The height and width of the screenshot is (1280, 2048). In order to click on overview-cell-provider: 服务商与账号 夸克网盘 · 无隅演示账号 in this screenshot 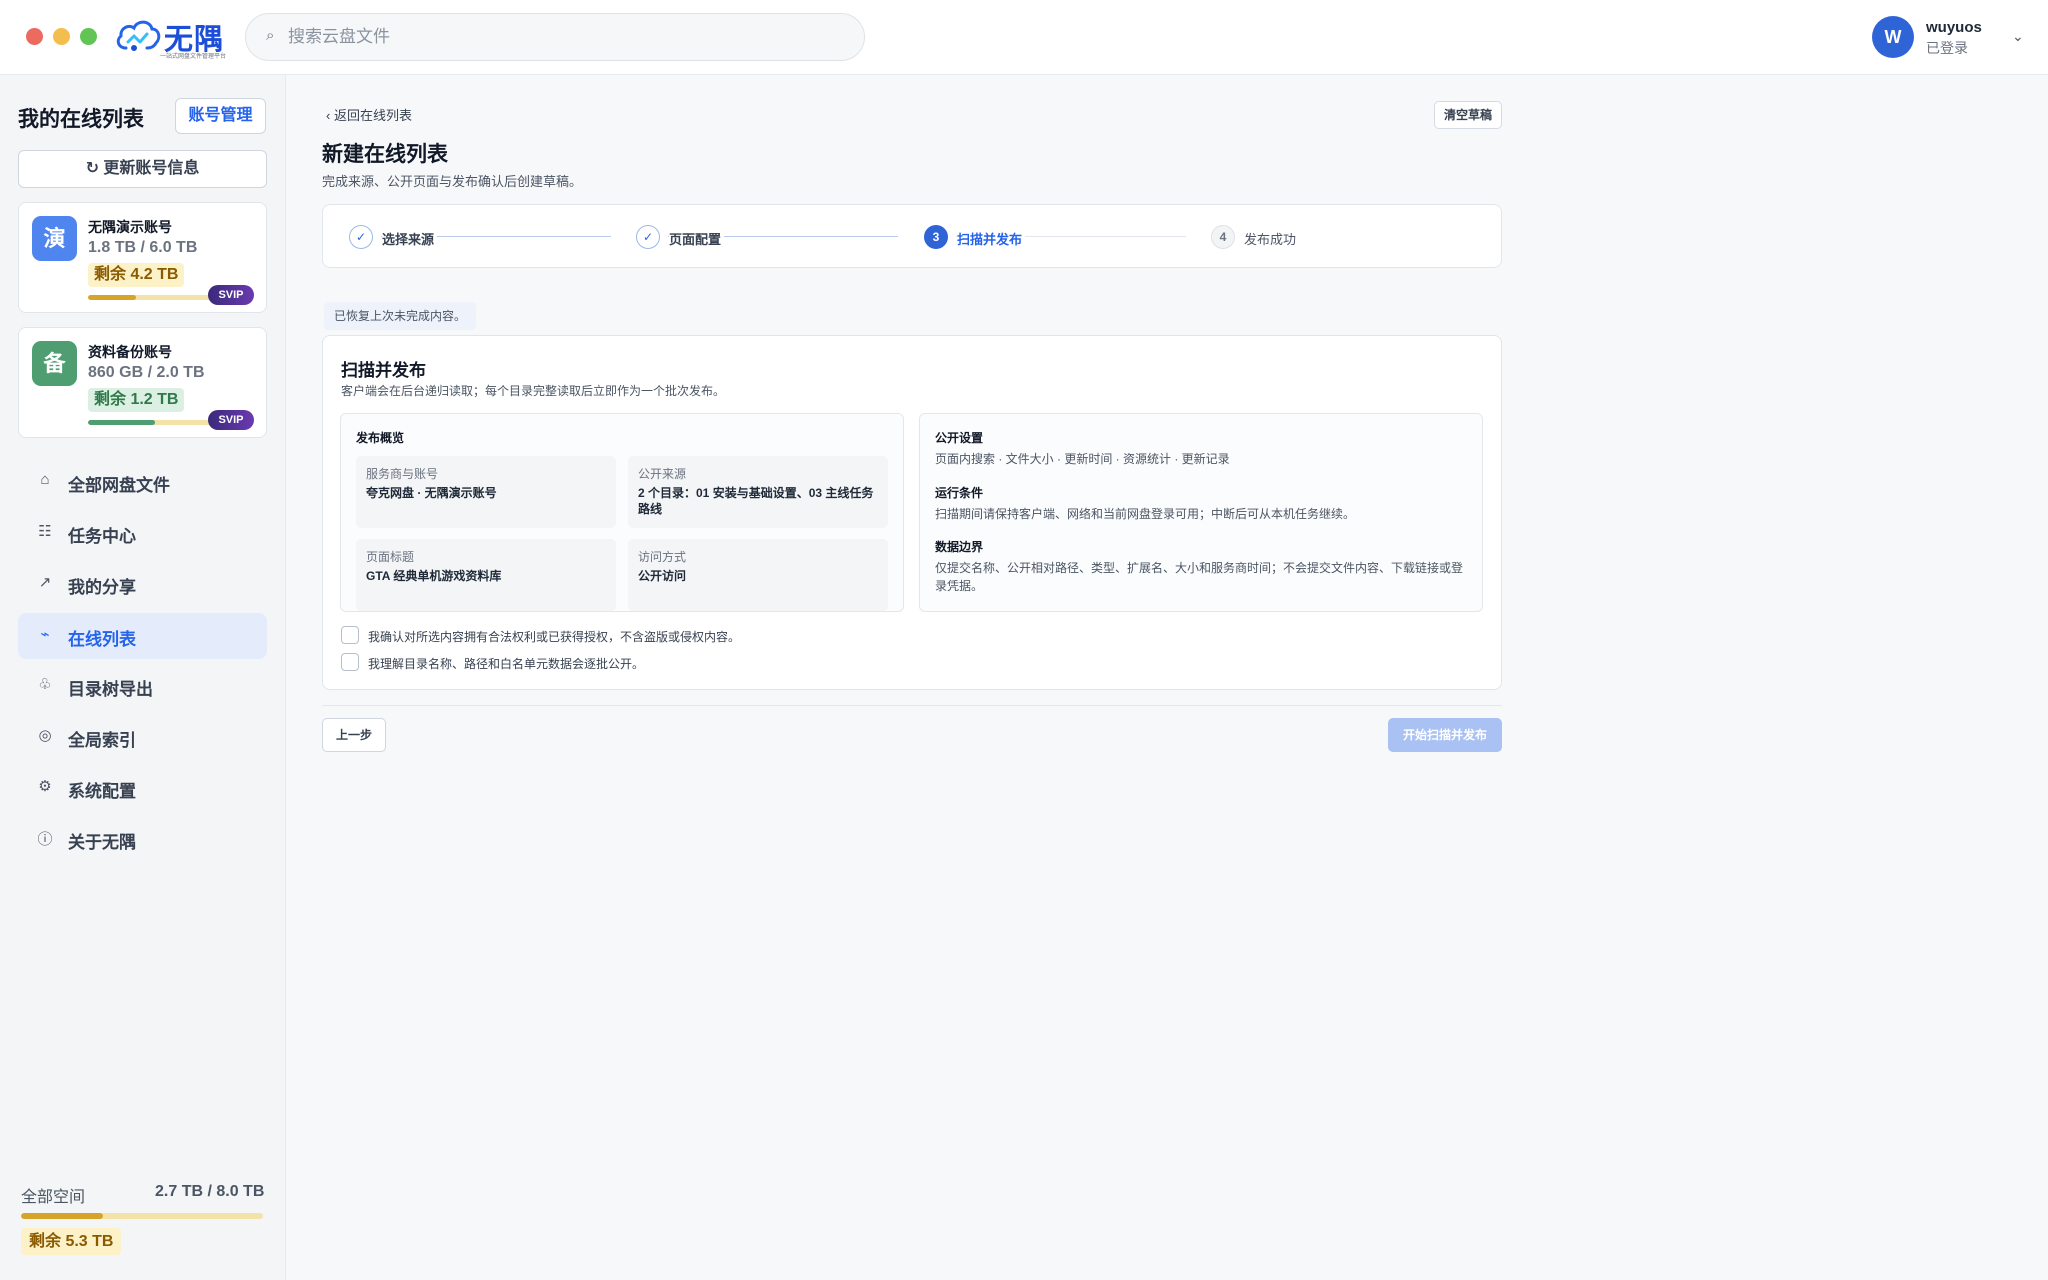, I will do `click(486, 492)`.